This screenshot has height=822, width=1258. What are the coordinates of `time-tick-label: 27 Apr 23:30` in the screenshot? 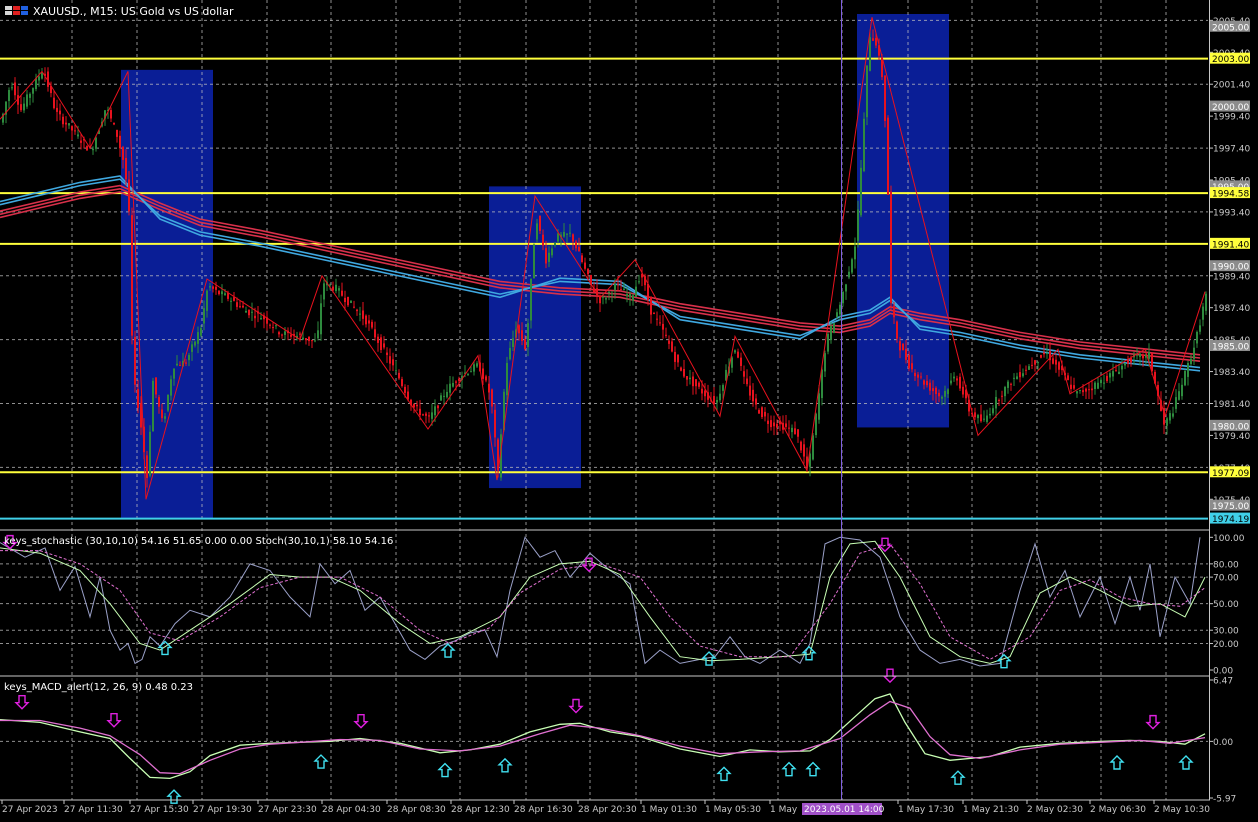 It's located at (287, 810).